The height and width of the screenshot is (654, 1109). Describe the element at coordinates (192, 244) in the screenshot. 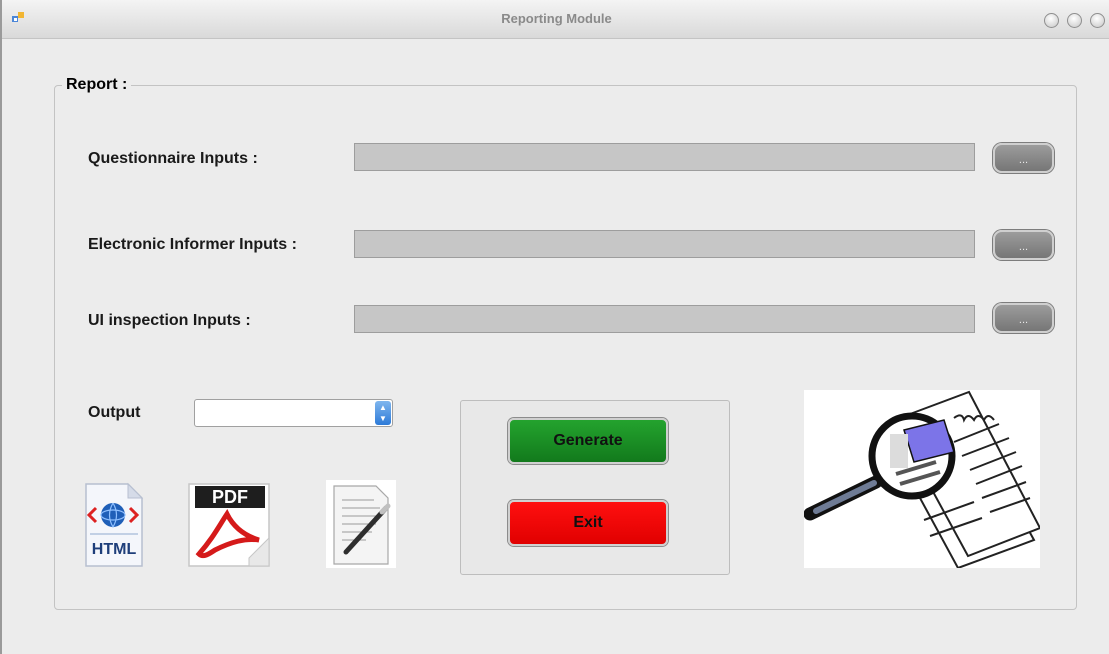

I see `electronic-informer-inputs-label: Electronic Informer Inputs :` at that location.